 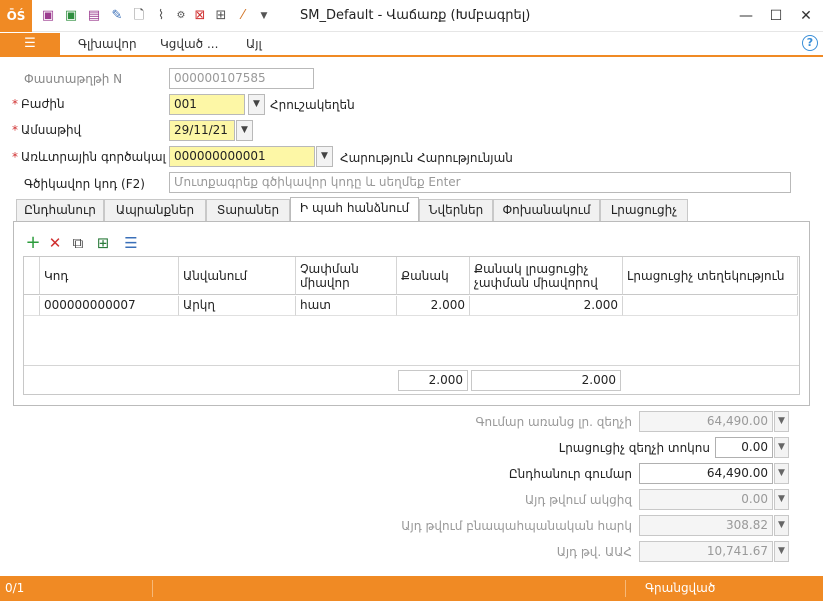 I want to click on sum-no-discount-label: Գումար առանց լր. զեղչի, so click(x=553, y=422).